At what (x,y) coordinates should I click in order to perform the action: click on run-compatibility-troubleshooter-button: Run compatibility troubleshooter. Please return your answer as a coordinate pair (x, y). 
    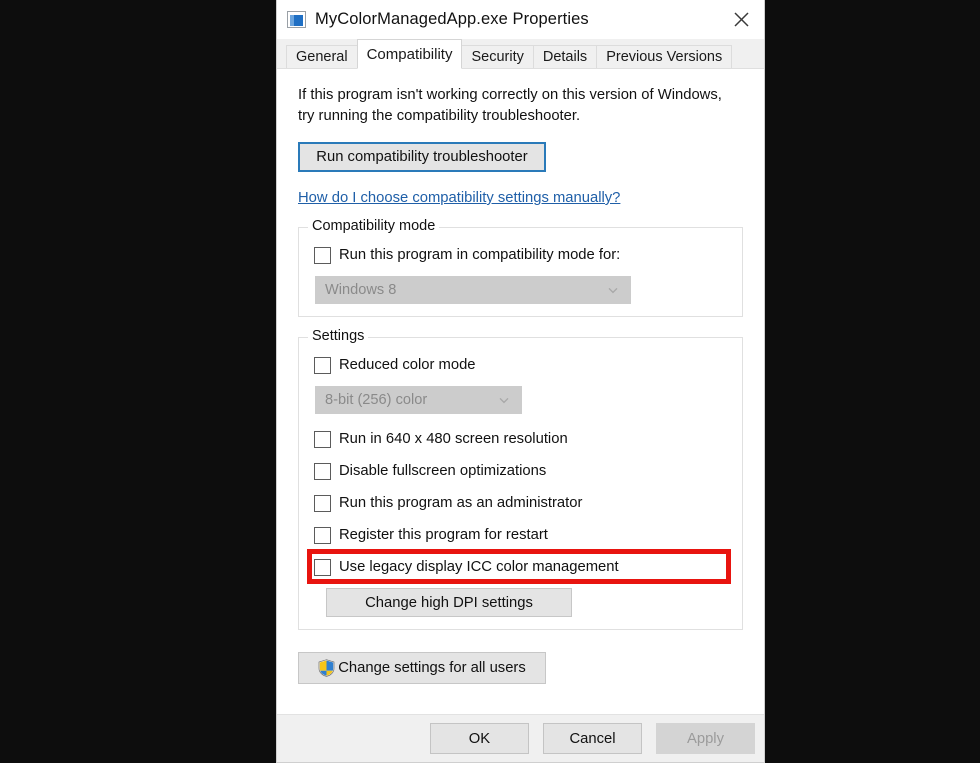
    Looking at the image, I should click on (422, 157).